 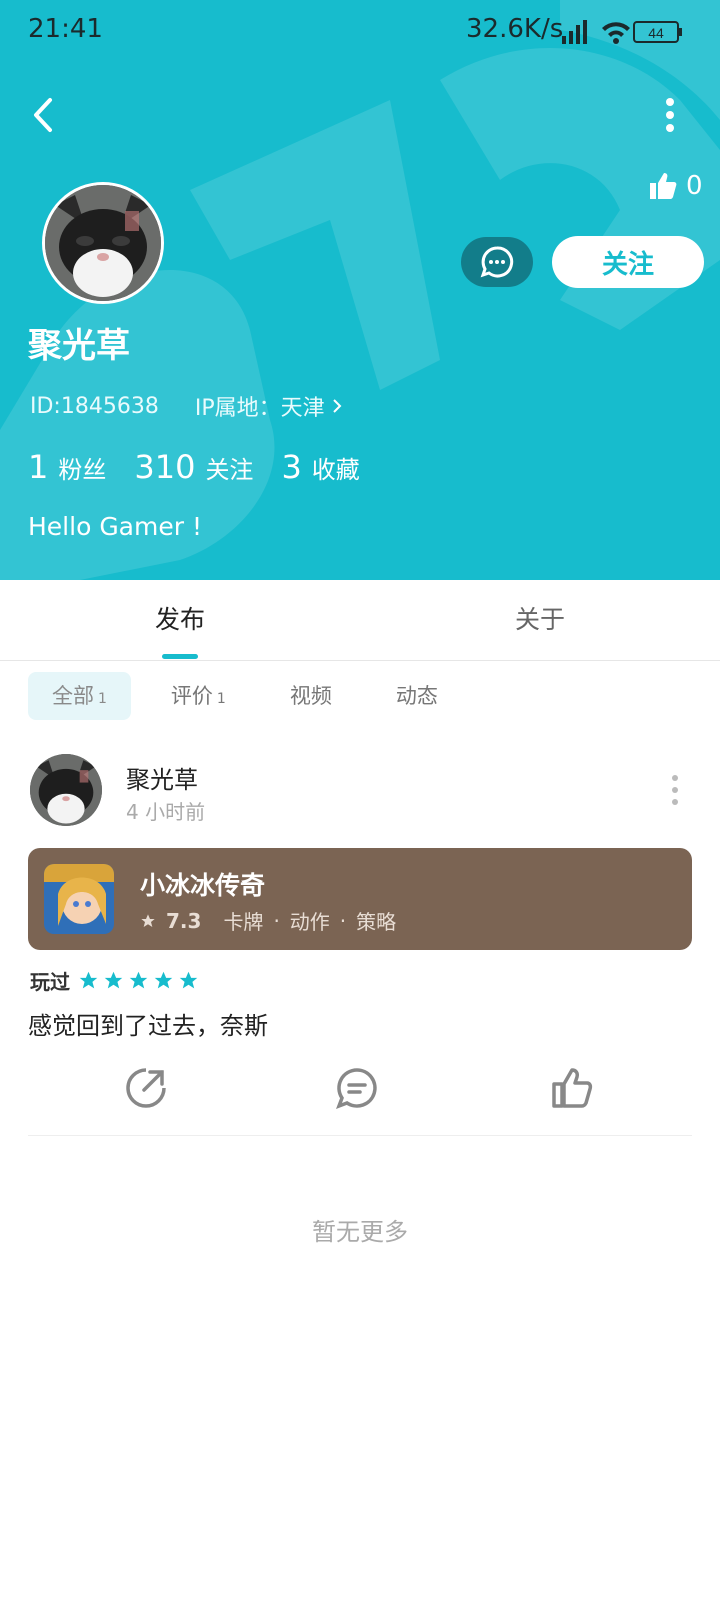 I want to click on stat-label: 关注, so click(x=229, y=470).